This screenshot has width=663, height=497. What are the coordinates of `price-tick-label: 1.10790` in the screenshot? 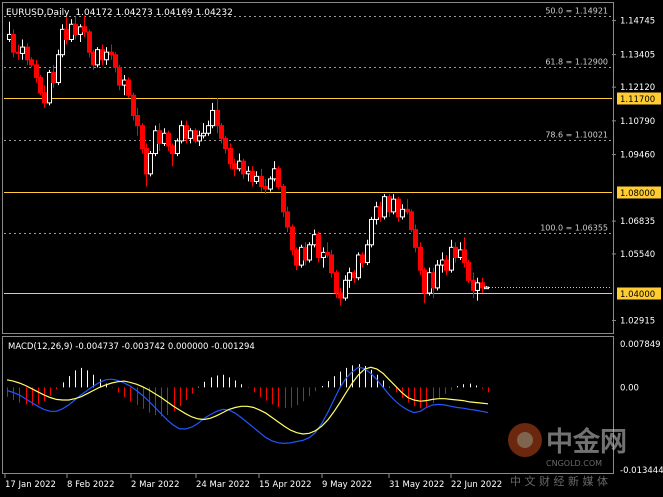 It's located at (637, 122).